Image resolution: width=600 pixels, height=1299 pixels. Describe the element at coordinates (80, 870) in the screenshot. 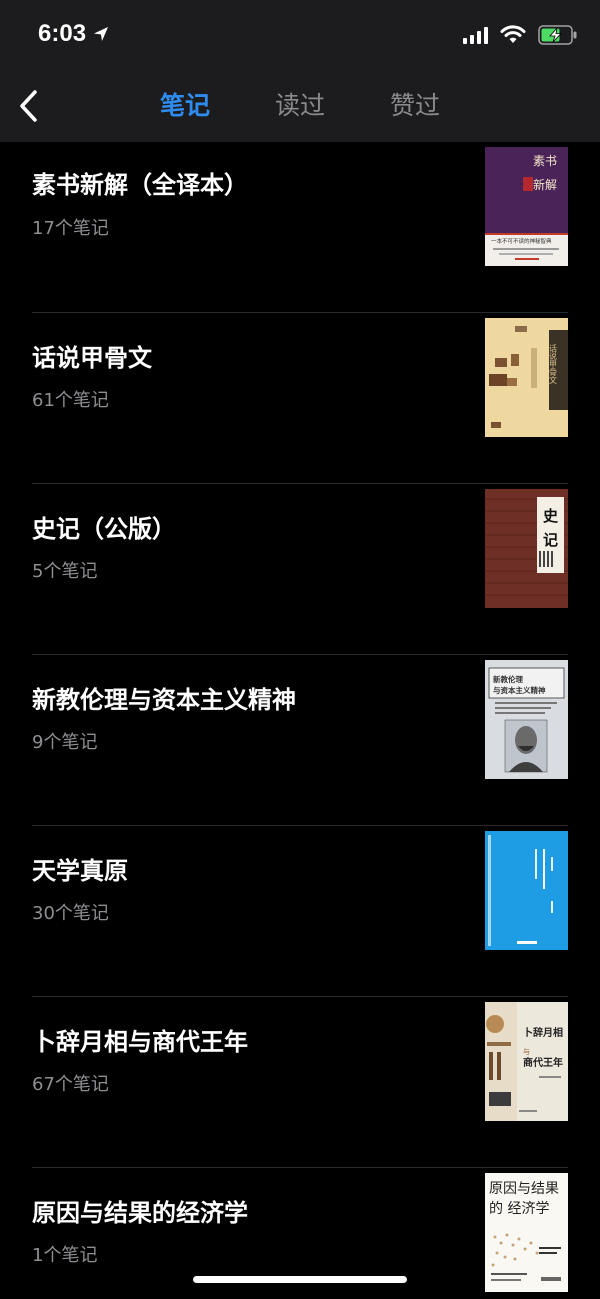

I see `book-title: 天学真原` at that location.